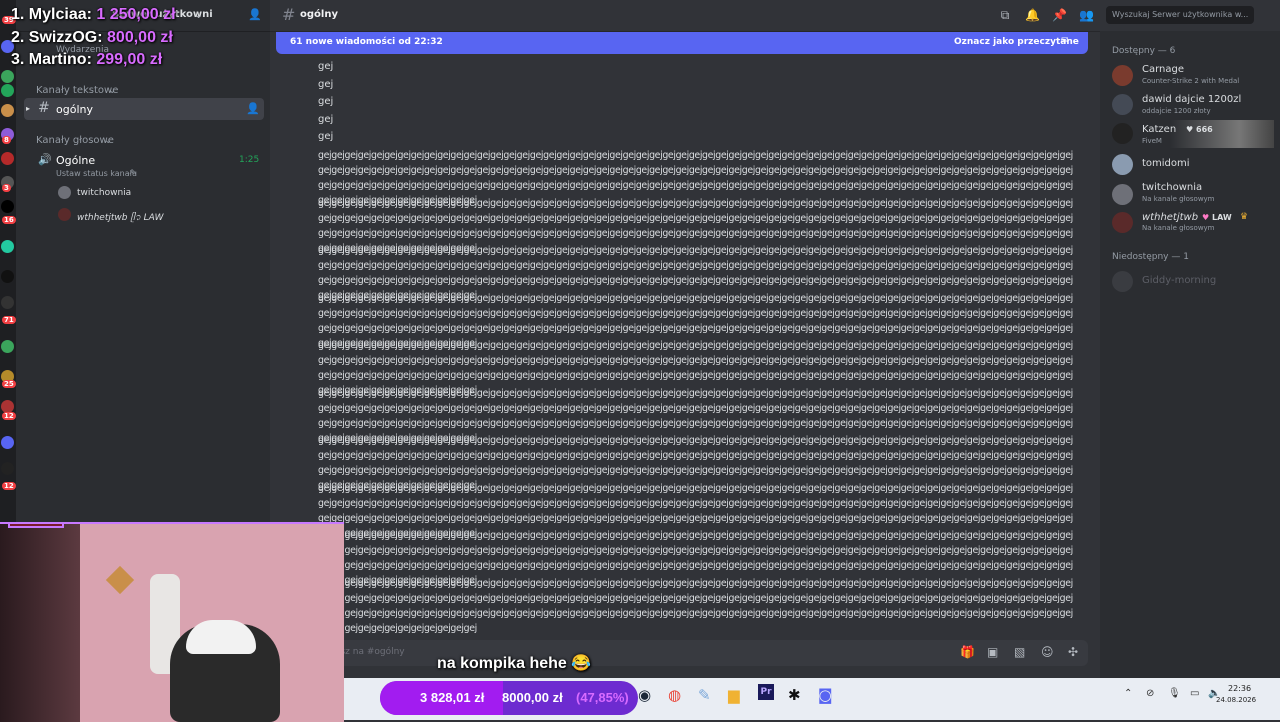  Describe the element at coordinates (1179, 280) in the screenshot. I see `member-name: Giddy-morning` at that location.